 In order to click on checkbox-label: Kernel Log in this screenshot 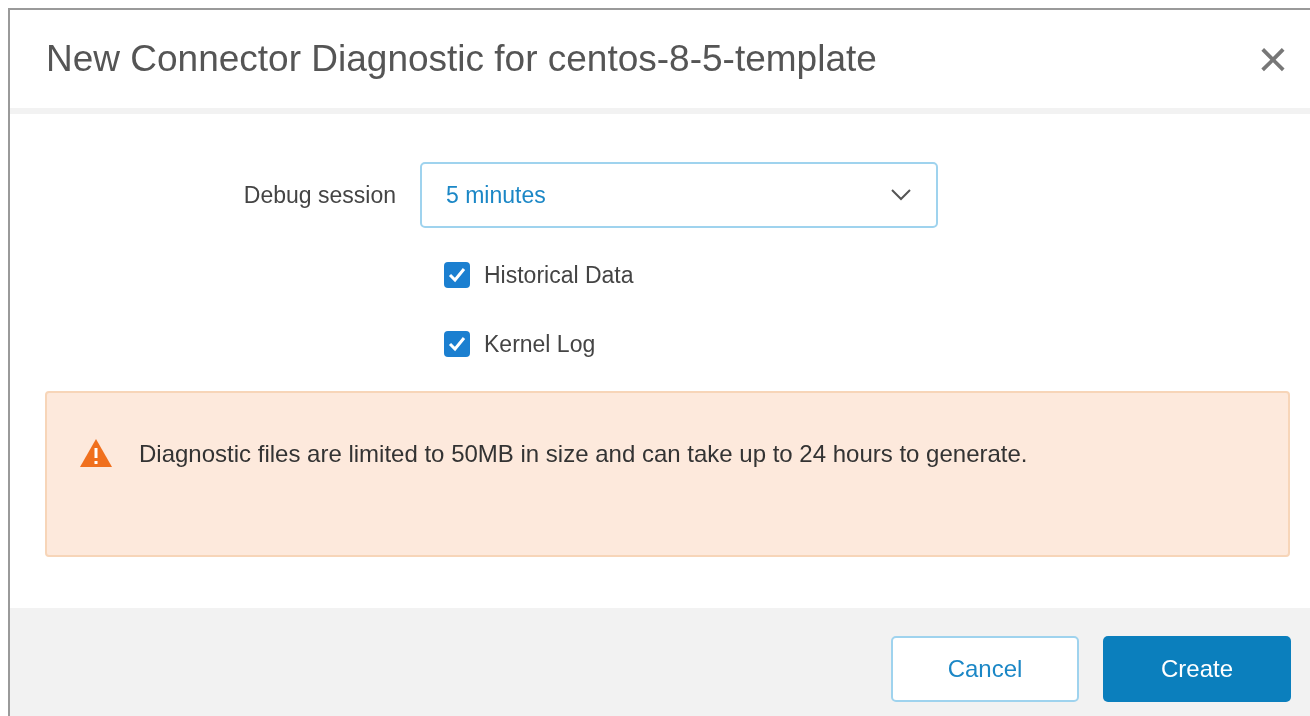, I will do `click(540, 344)`.